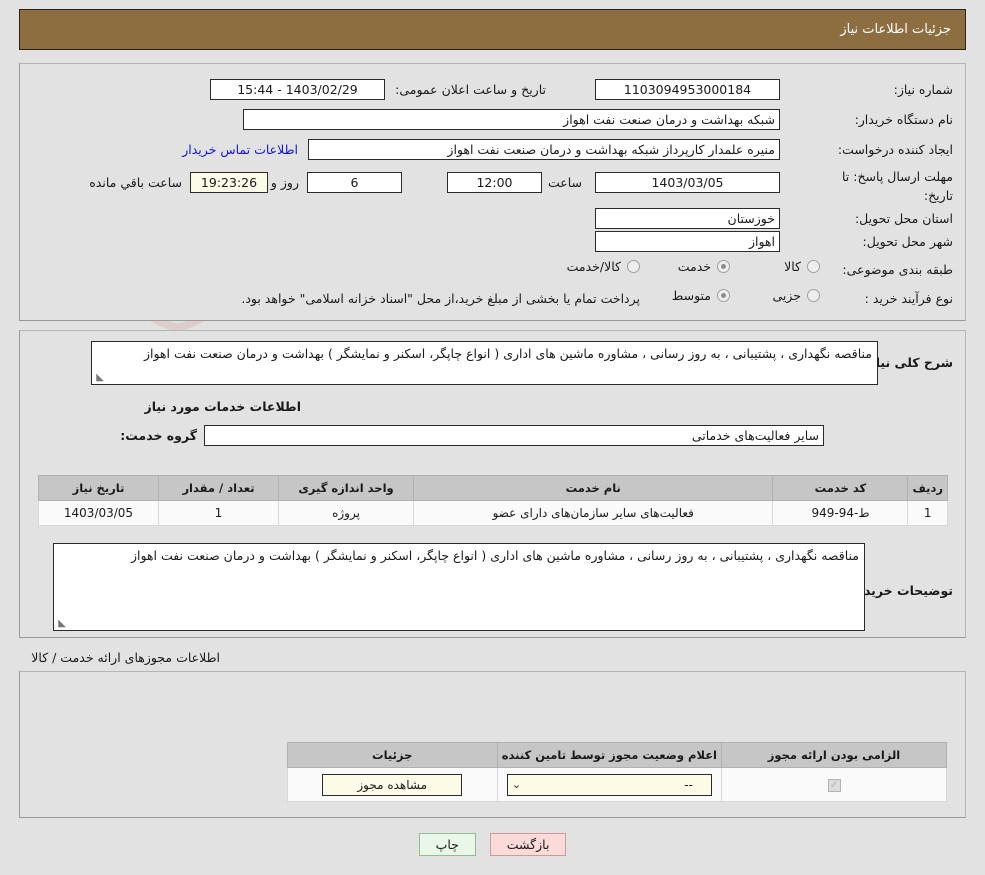 The image size is (985, 875). What do you see at coordinates (346, 513) in the screenshot?
I see `td-unit: پروژه` at bounding box center [346, 513].